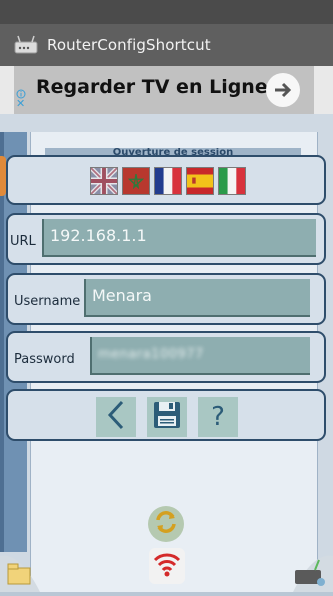 The image size is (333, 596). Describe the element at coordinates (47, 301) in the screenshot. I see `username-label: Username` at that location.